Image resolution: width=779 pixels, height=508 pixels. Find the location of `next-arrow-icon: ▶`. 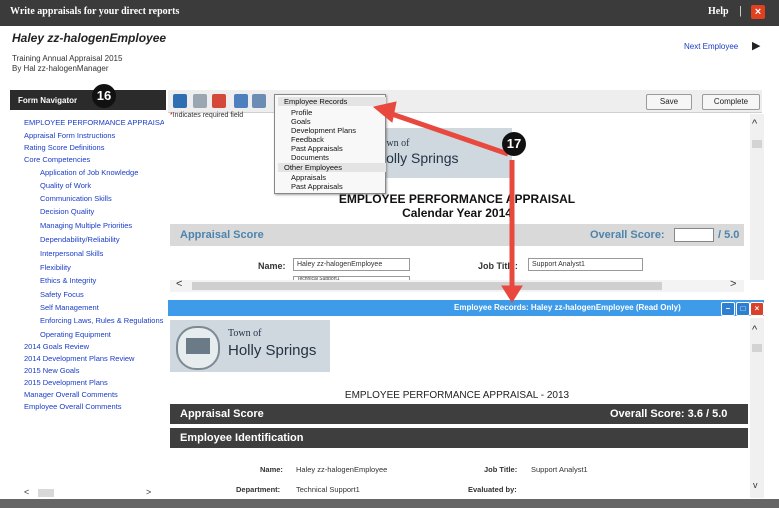

next-arrow-icon: ▶ is located at coordinates (756, 45).